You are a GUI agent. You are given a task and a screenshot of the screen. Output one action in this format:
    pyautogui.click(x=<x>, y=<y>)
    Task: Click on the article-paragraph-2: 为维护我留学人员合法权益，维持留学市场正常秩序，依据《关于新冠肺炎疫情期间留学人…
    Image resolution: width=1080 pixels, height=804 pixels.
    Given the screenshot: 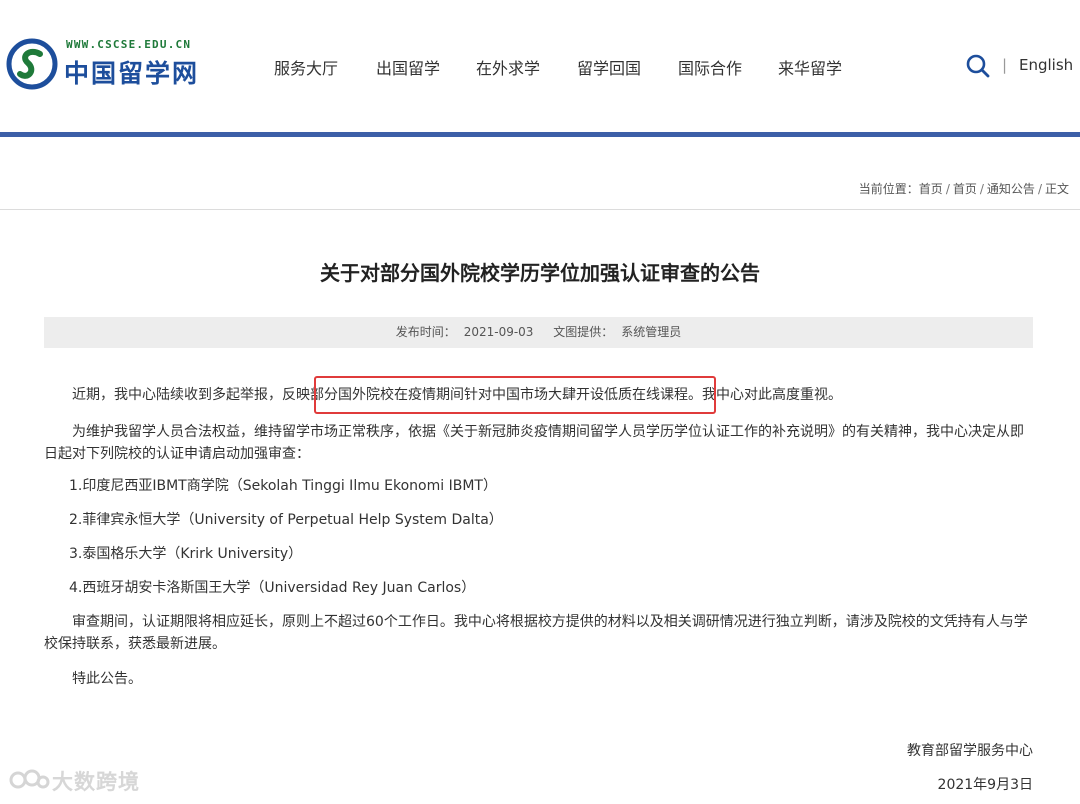 What is the action you would take?
    pyautogui.click(x=534, y=443)
    